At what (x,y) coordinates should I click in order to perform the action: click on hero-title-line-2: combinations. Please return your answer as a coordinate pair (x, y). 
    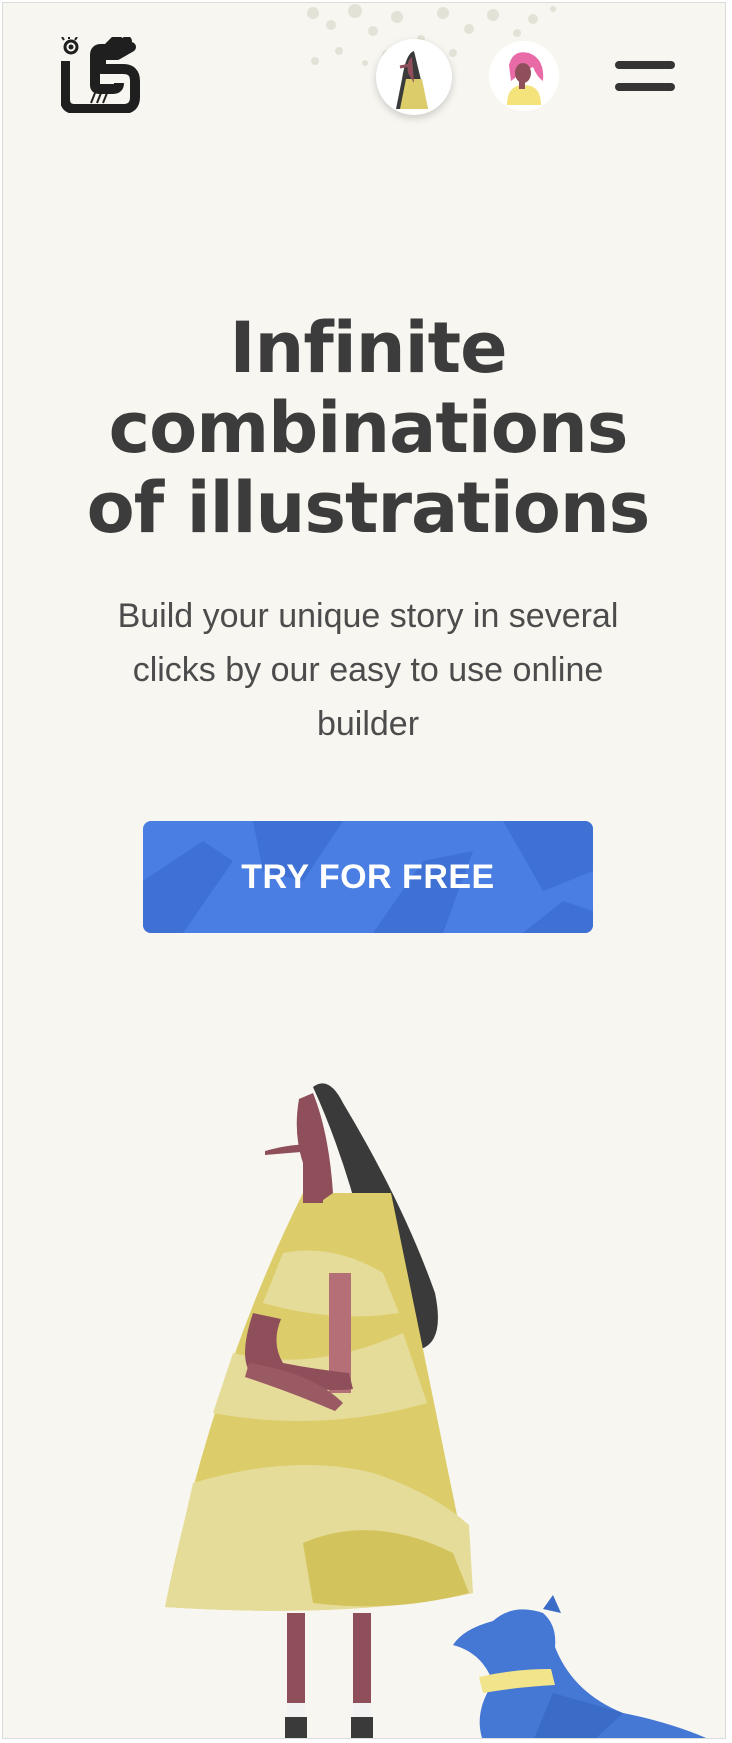
    Looking at the image, I should click on (368, 428).